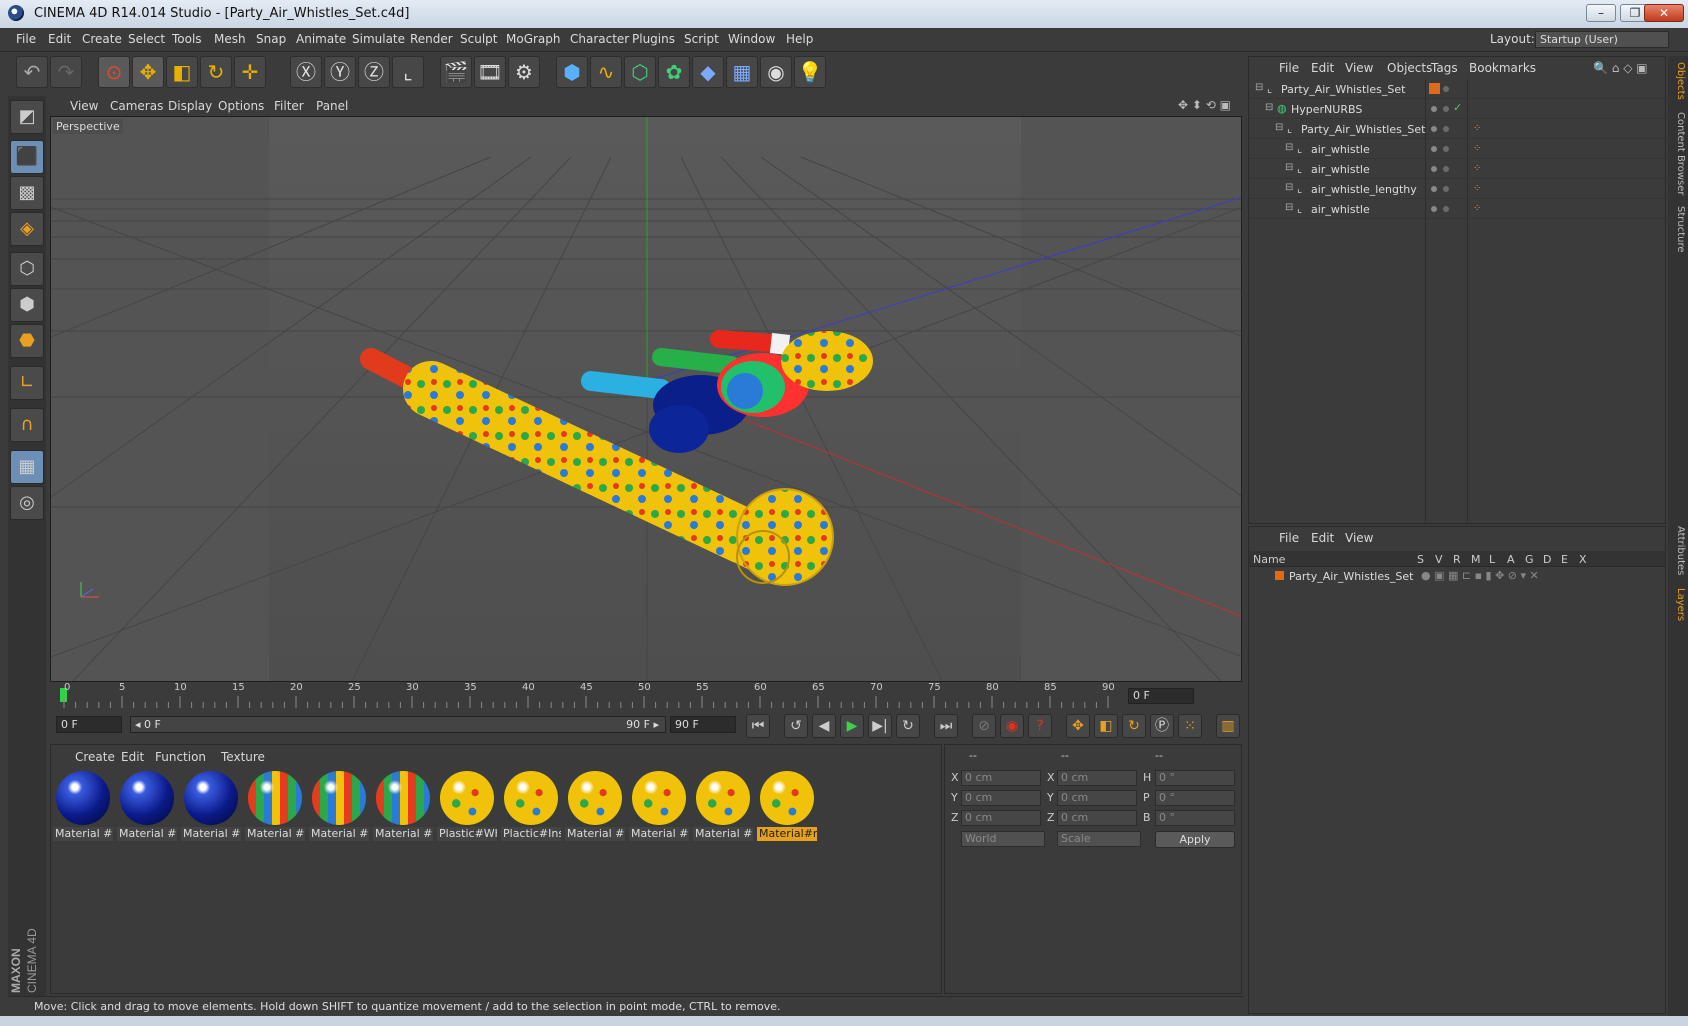 This screenshot has width=1688, height=1026. I want to click on menu-select: Select, so click(146, 39).